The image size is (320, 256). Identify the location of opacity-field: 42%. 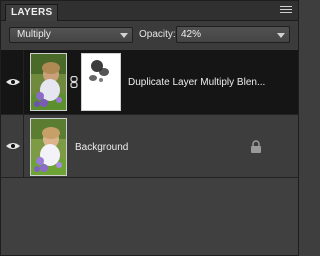
(233, 34).